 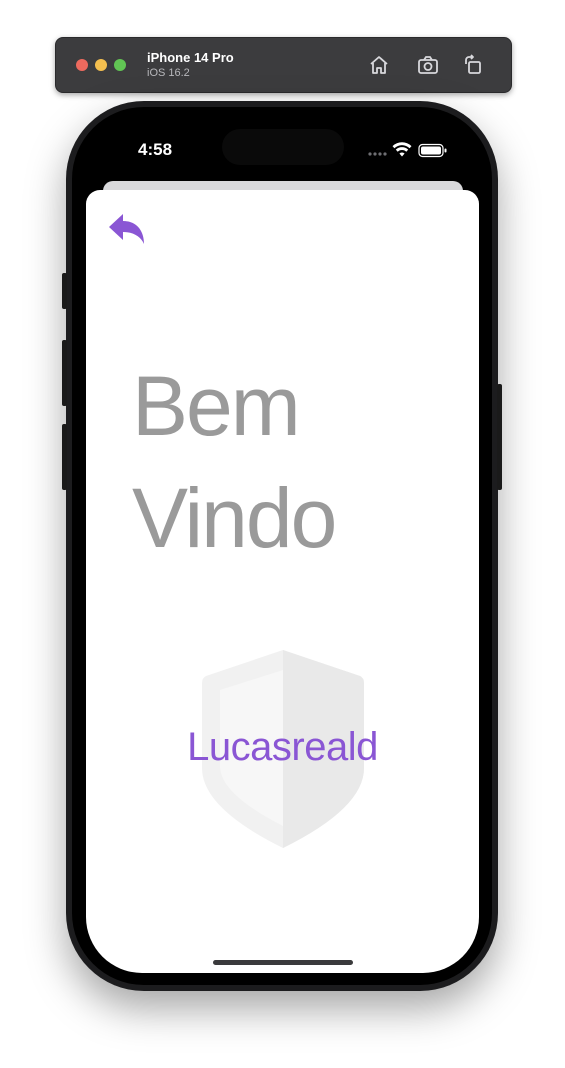 I want to click on rotate-icon, so click(x=473, y=65).